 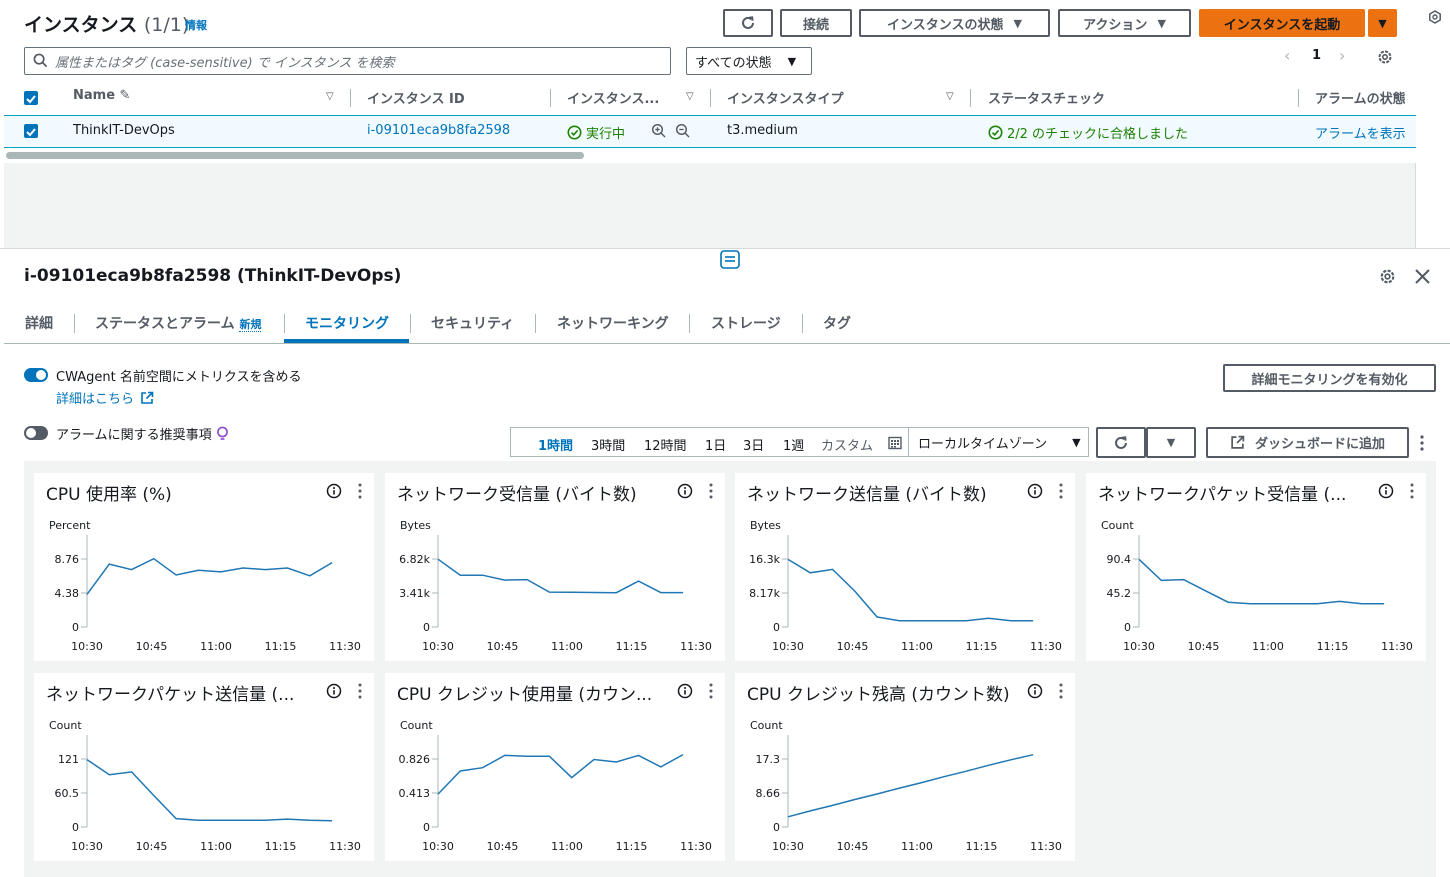 I want to click on detail-settings-gear-icon, so click(x=1387, y=276).